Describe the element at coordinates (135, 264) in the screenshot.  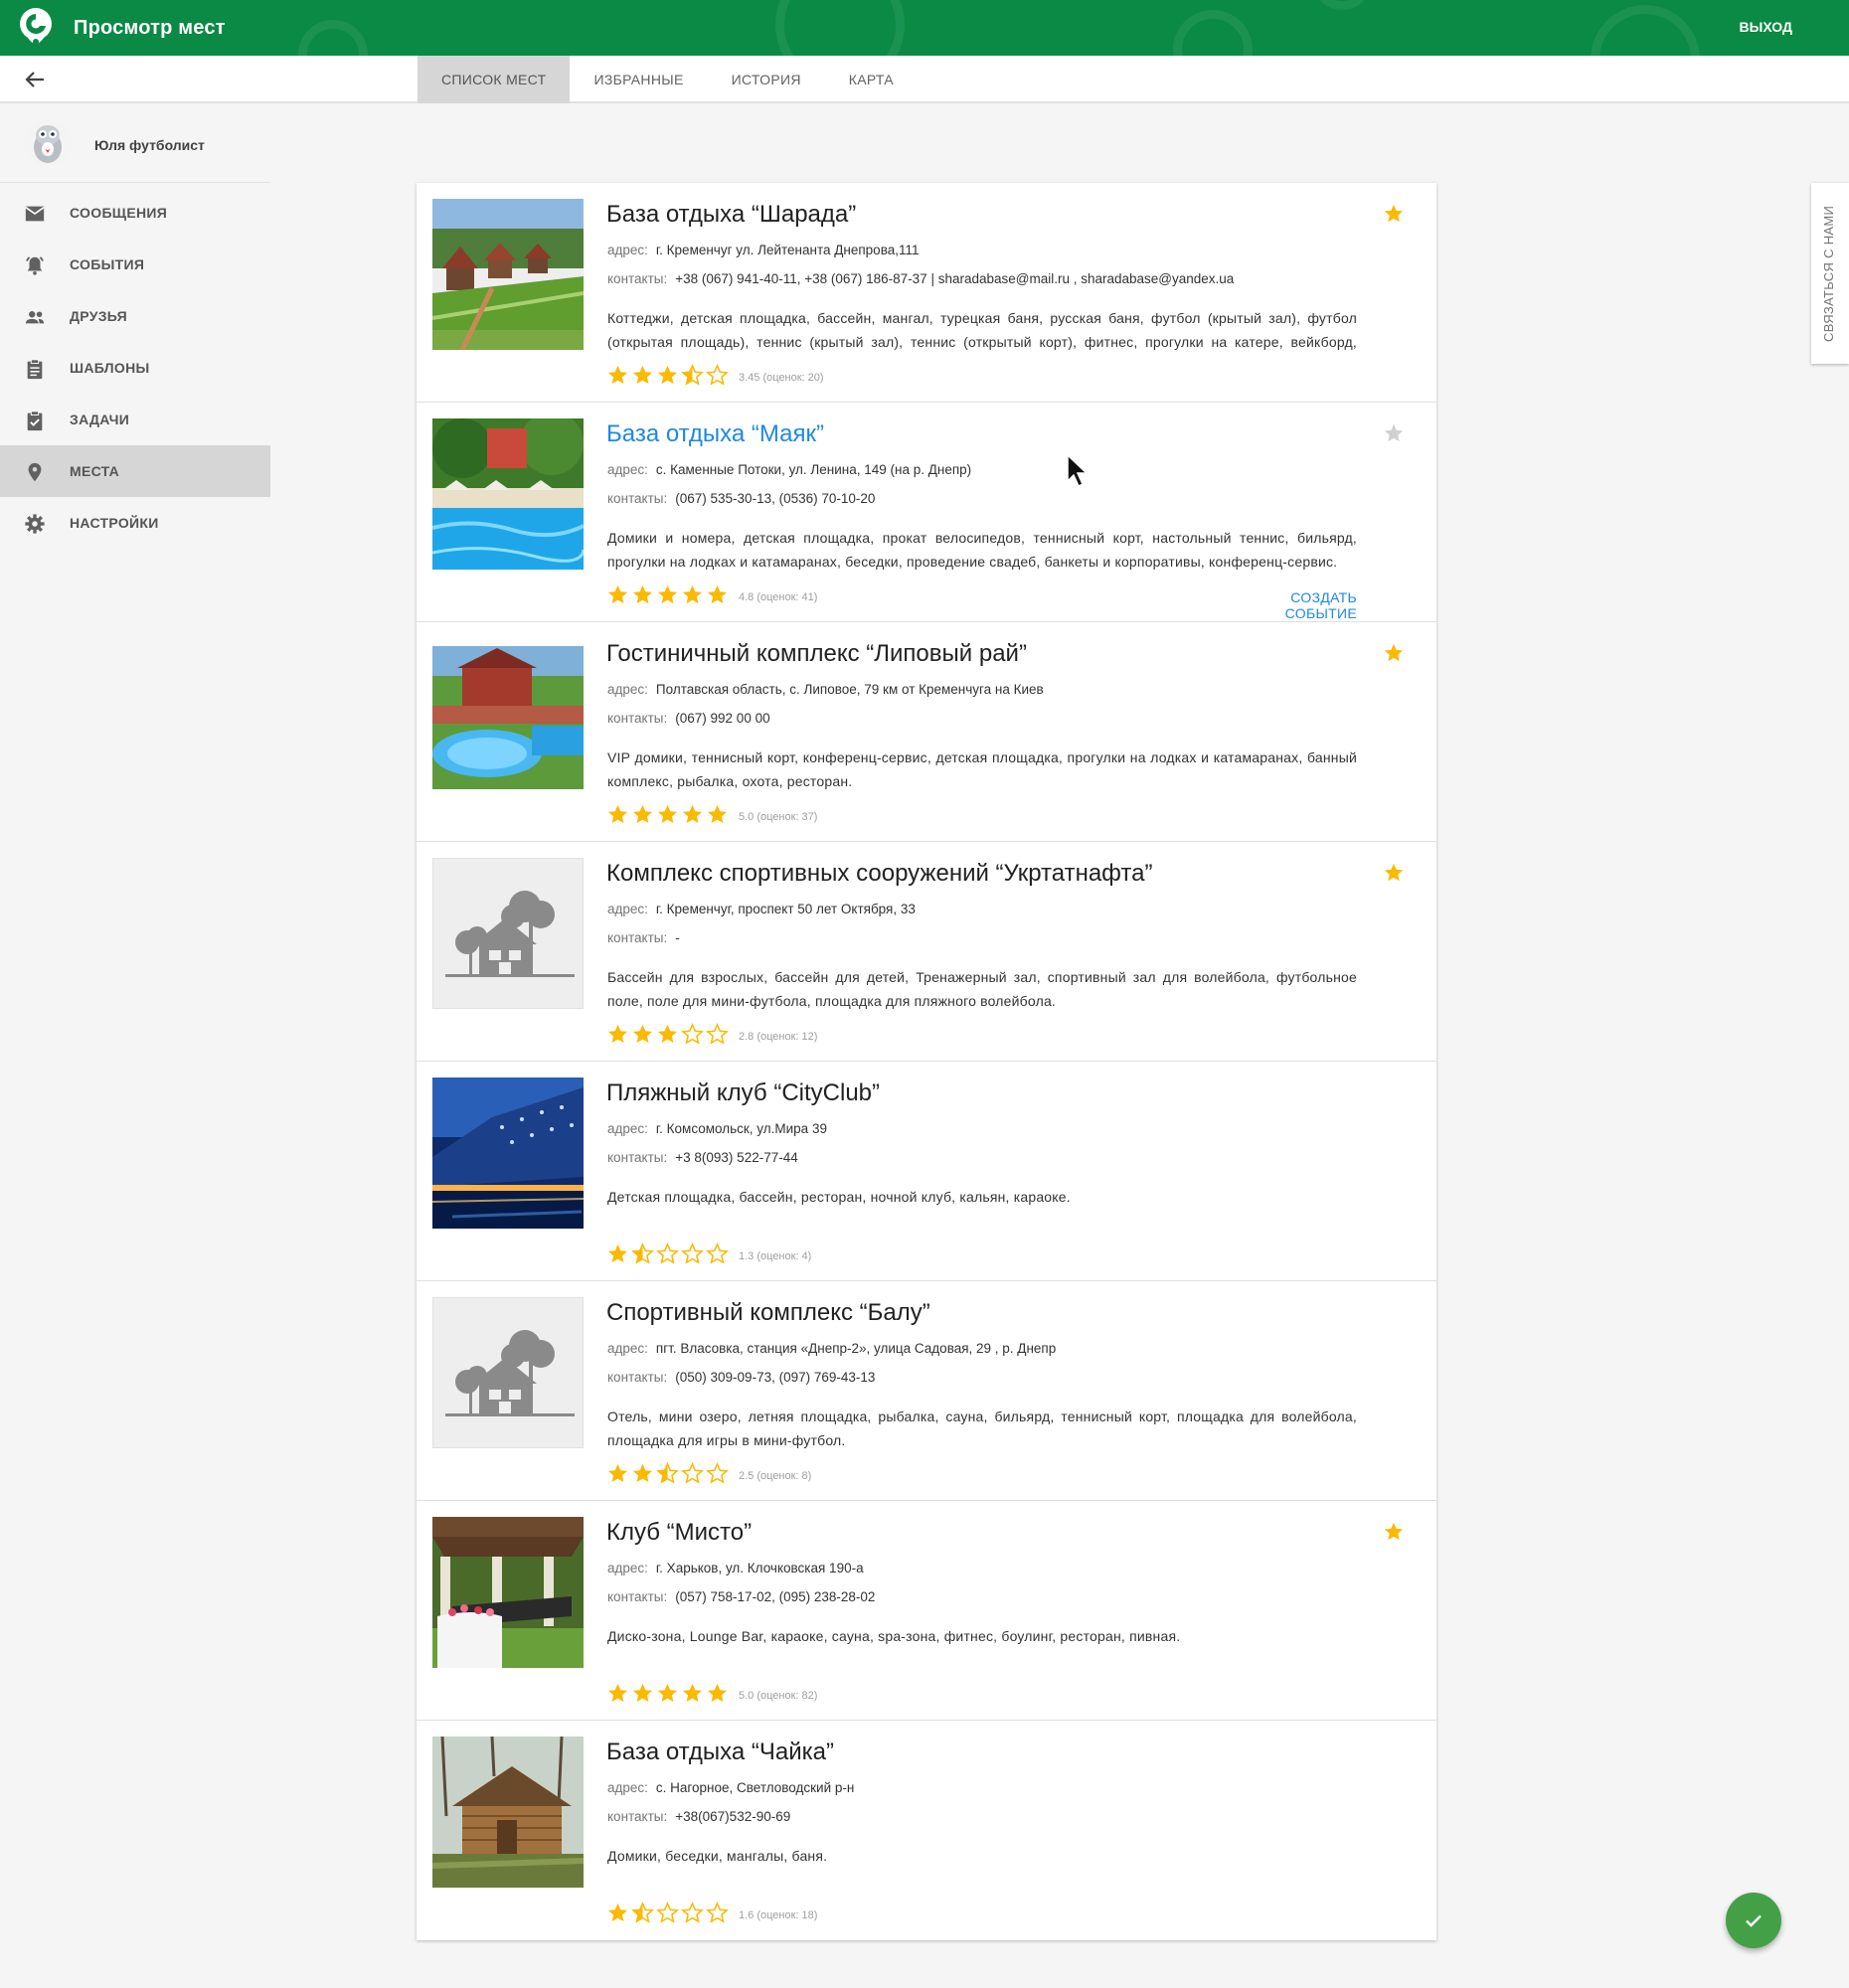
I see `sidebar-item-events: СОБЫТИЯ` at that location.